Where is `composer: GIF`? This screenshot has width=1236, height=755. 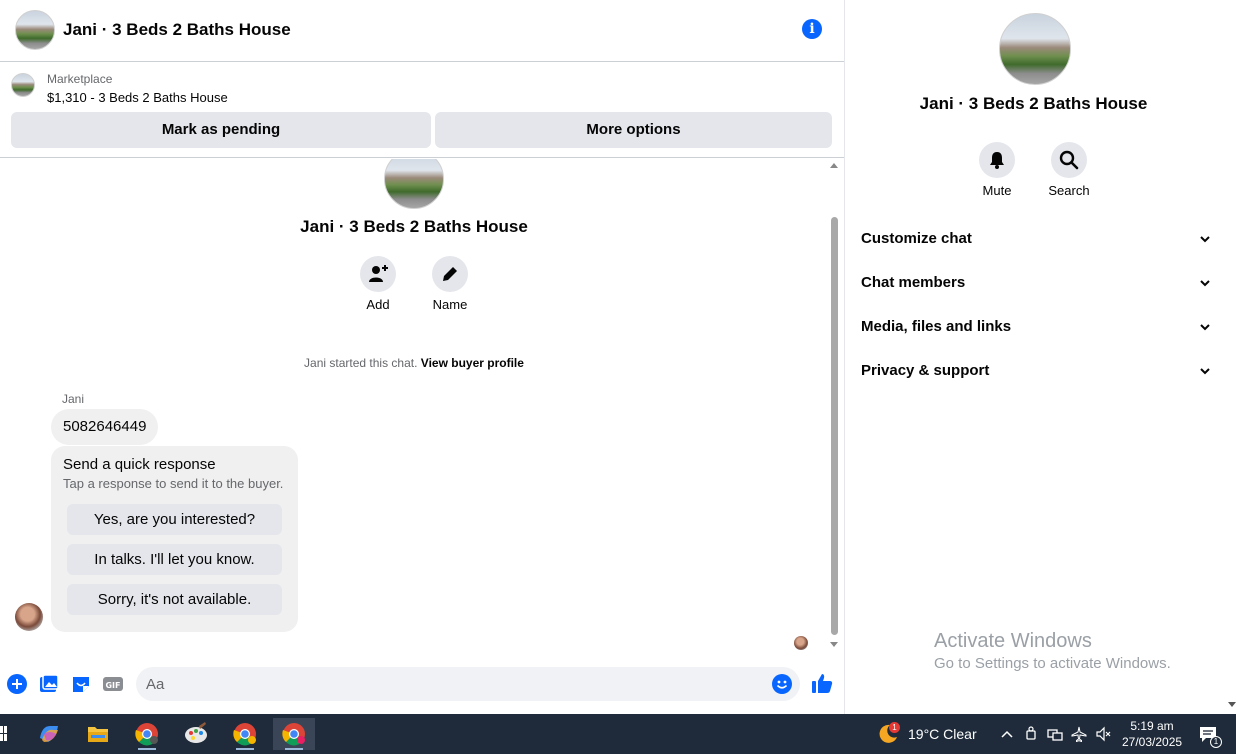 composer: GIF is located at coordinates (422, 684).